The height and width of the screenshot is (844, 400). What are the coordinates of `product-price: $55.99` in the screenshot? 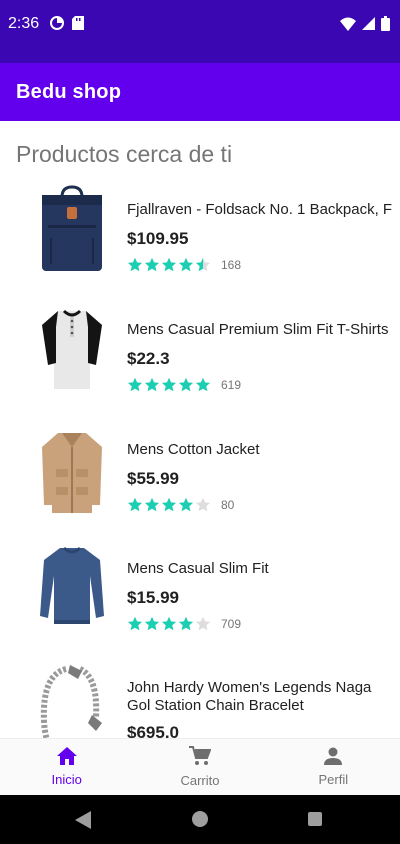 It's located at (153, 478).